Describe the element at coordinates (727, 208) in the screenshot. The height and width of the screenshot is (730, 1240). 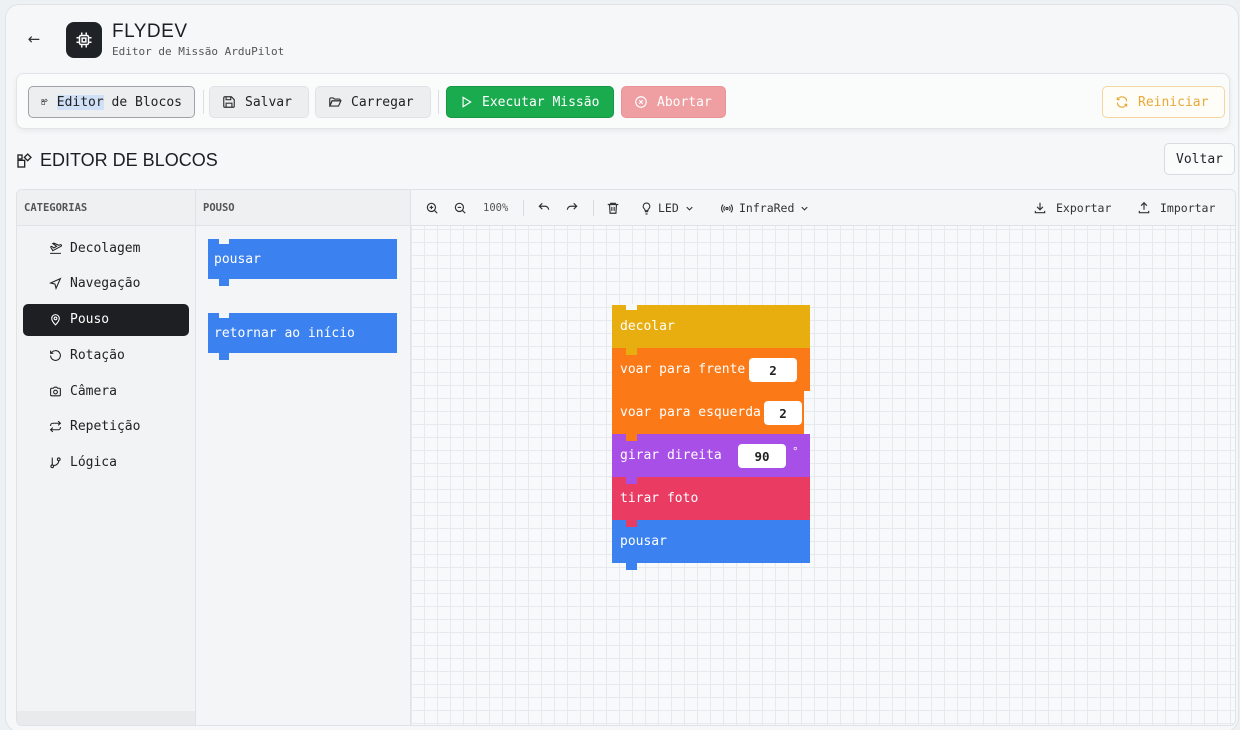
I see `radio-signal-icon` at that location.